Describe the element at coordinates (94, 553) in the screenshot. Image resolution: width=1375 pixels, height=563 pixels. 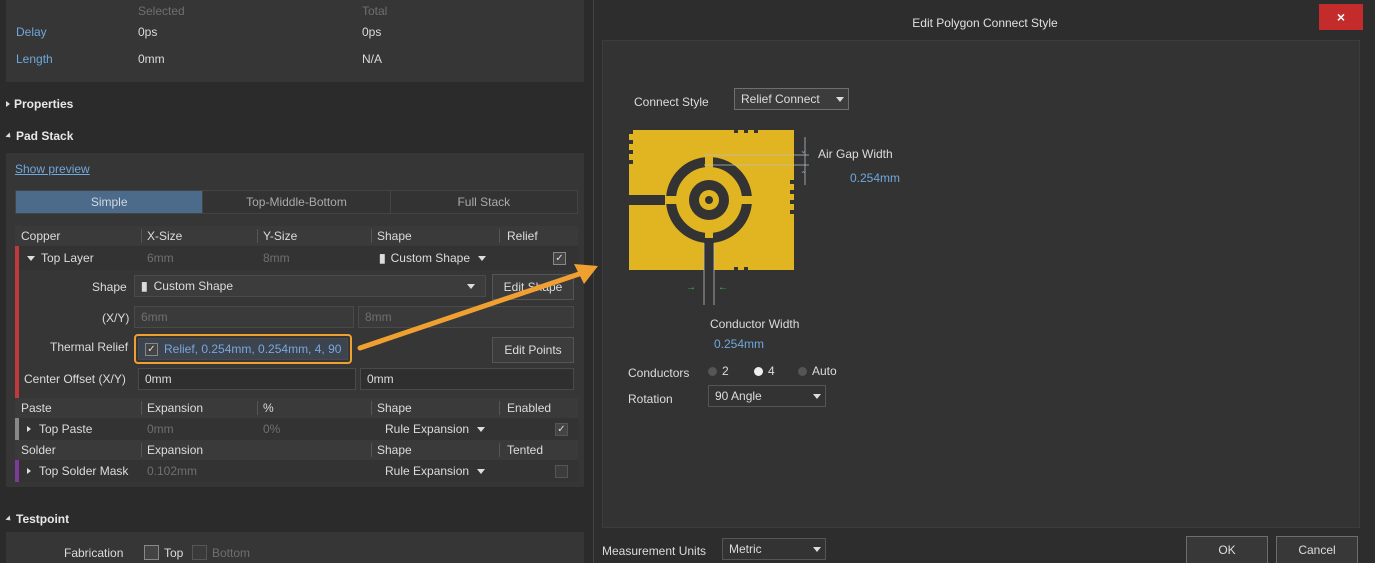
I see `fabrication-label: Fabrication` at that location.